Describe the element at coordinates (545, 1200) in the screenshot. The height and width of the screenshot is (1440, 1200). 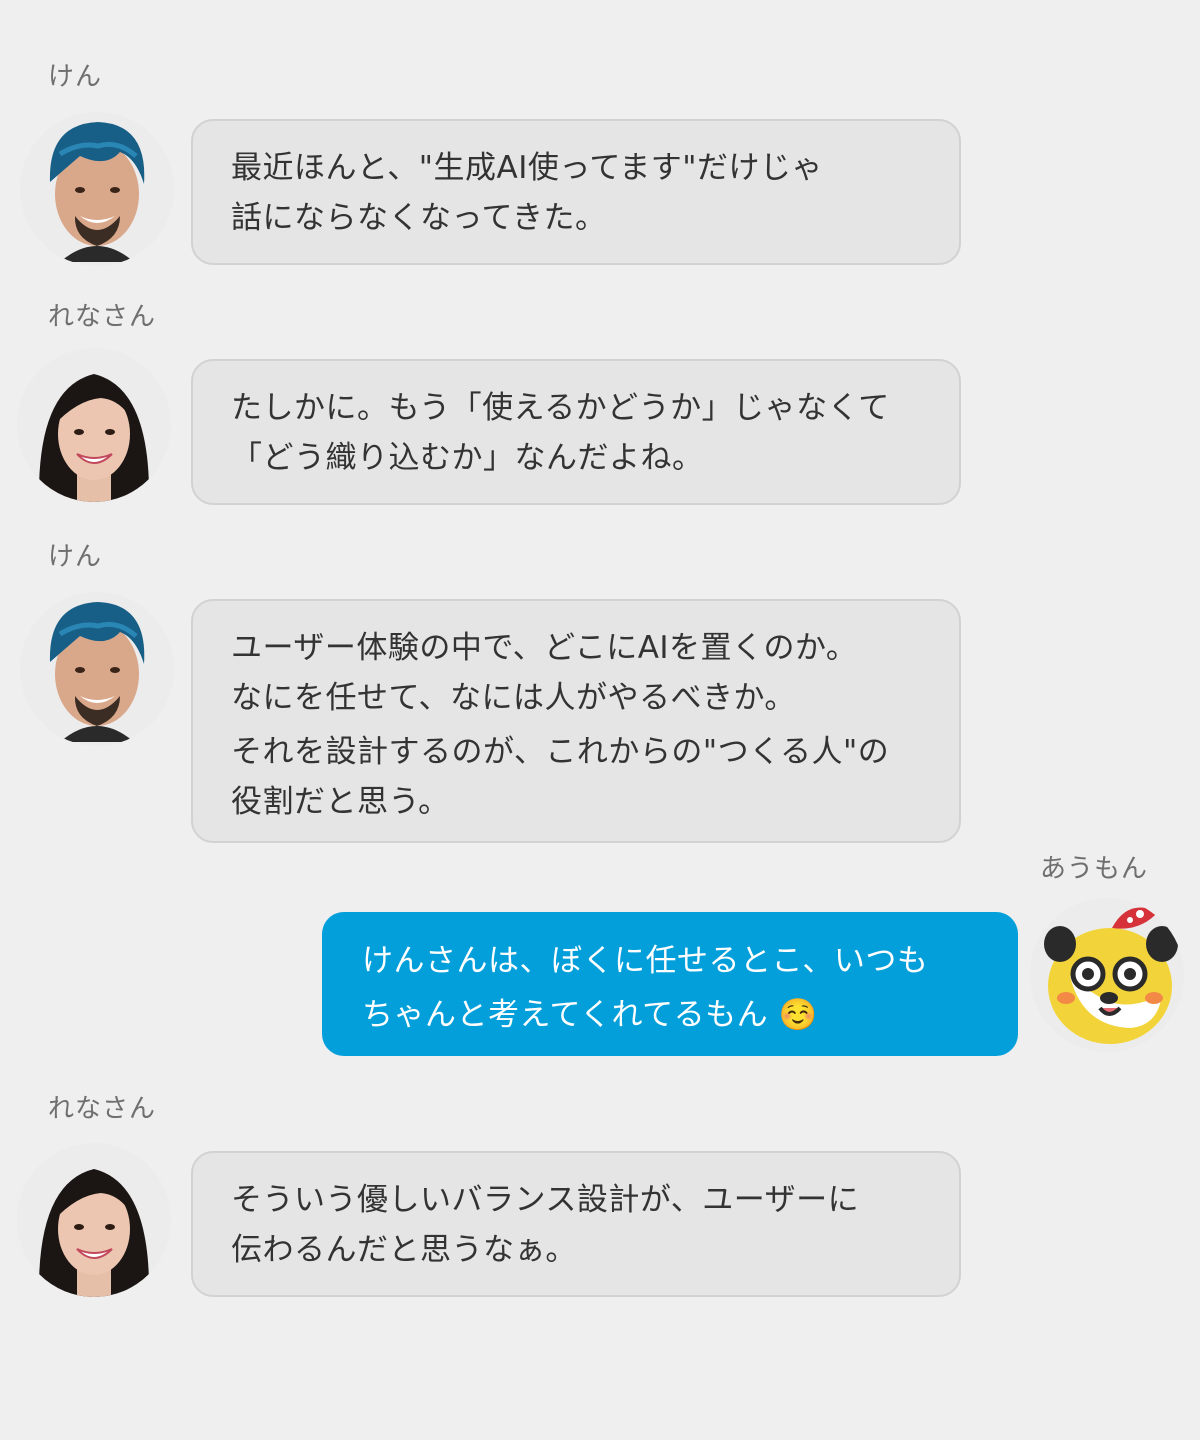
I see `message-text-line: そういう優しいバランス設計が、ユーザーに` at that location.